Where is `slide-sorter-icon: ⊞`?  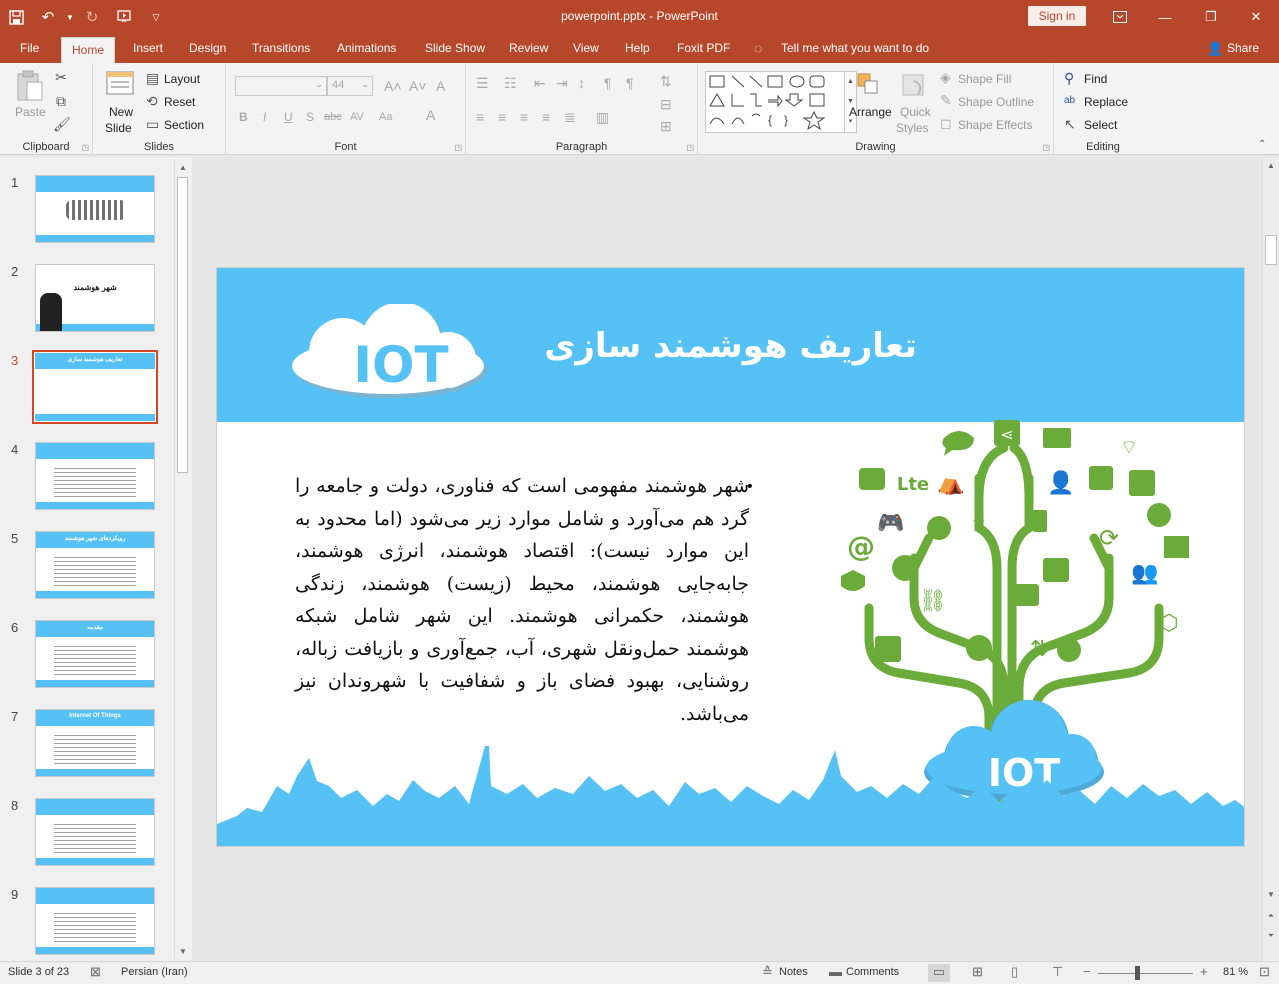 slide-sorter-icon: ⊞ is located at coordinates (977, 972).